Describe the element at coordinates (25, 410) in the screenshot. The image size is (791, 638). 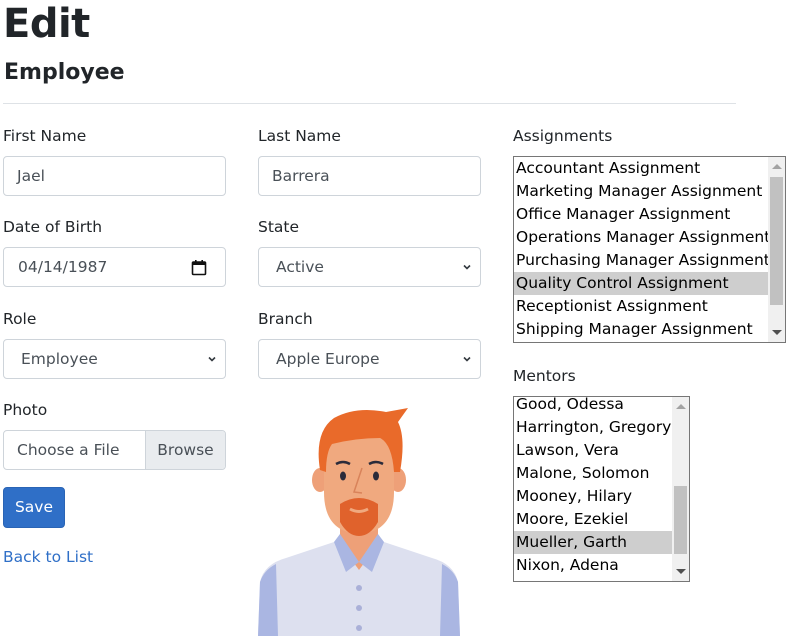
I see `photo-label: Photo` at that location.